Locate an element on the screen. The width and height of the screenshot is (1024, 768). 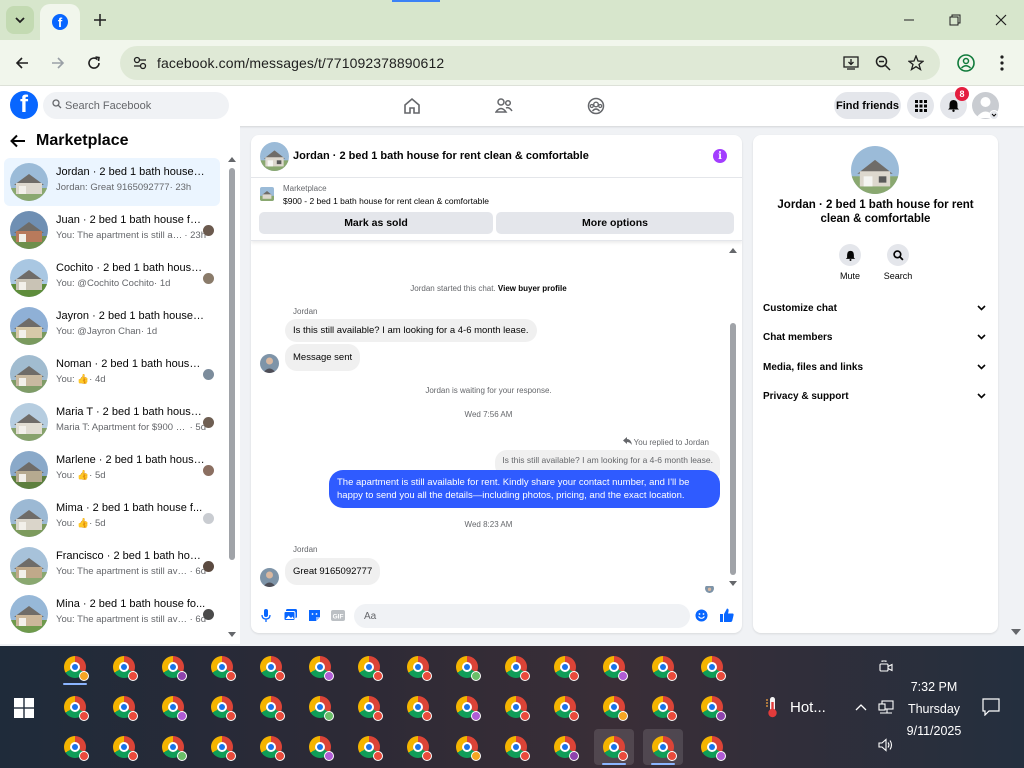
sticker-button is located at coordinates (314, 615).